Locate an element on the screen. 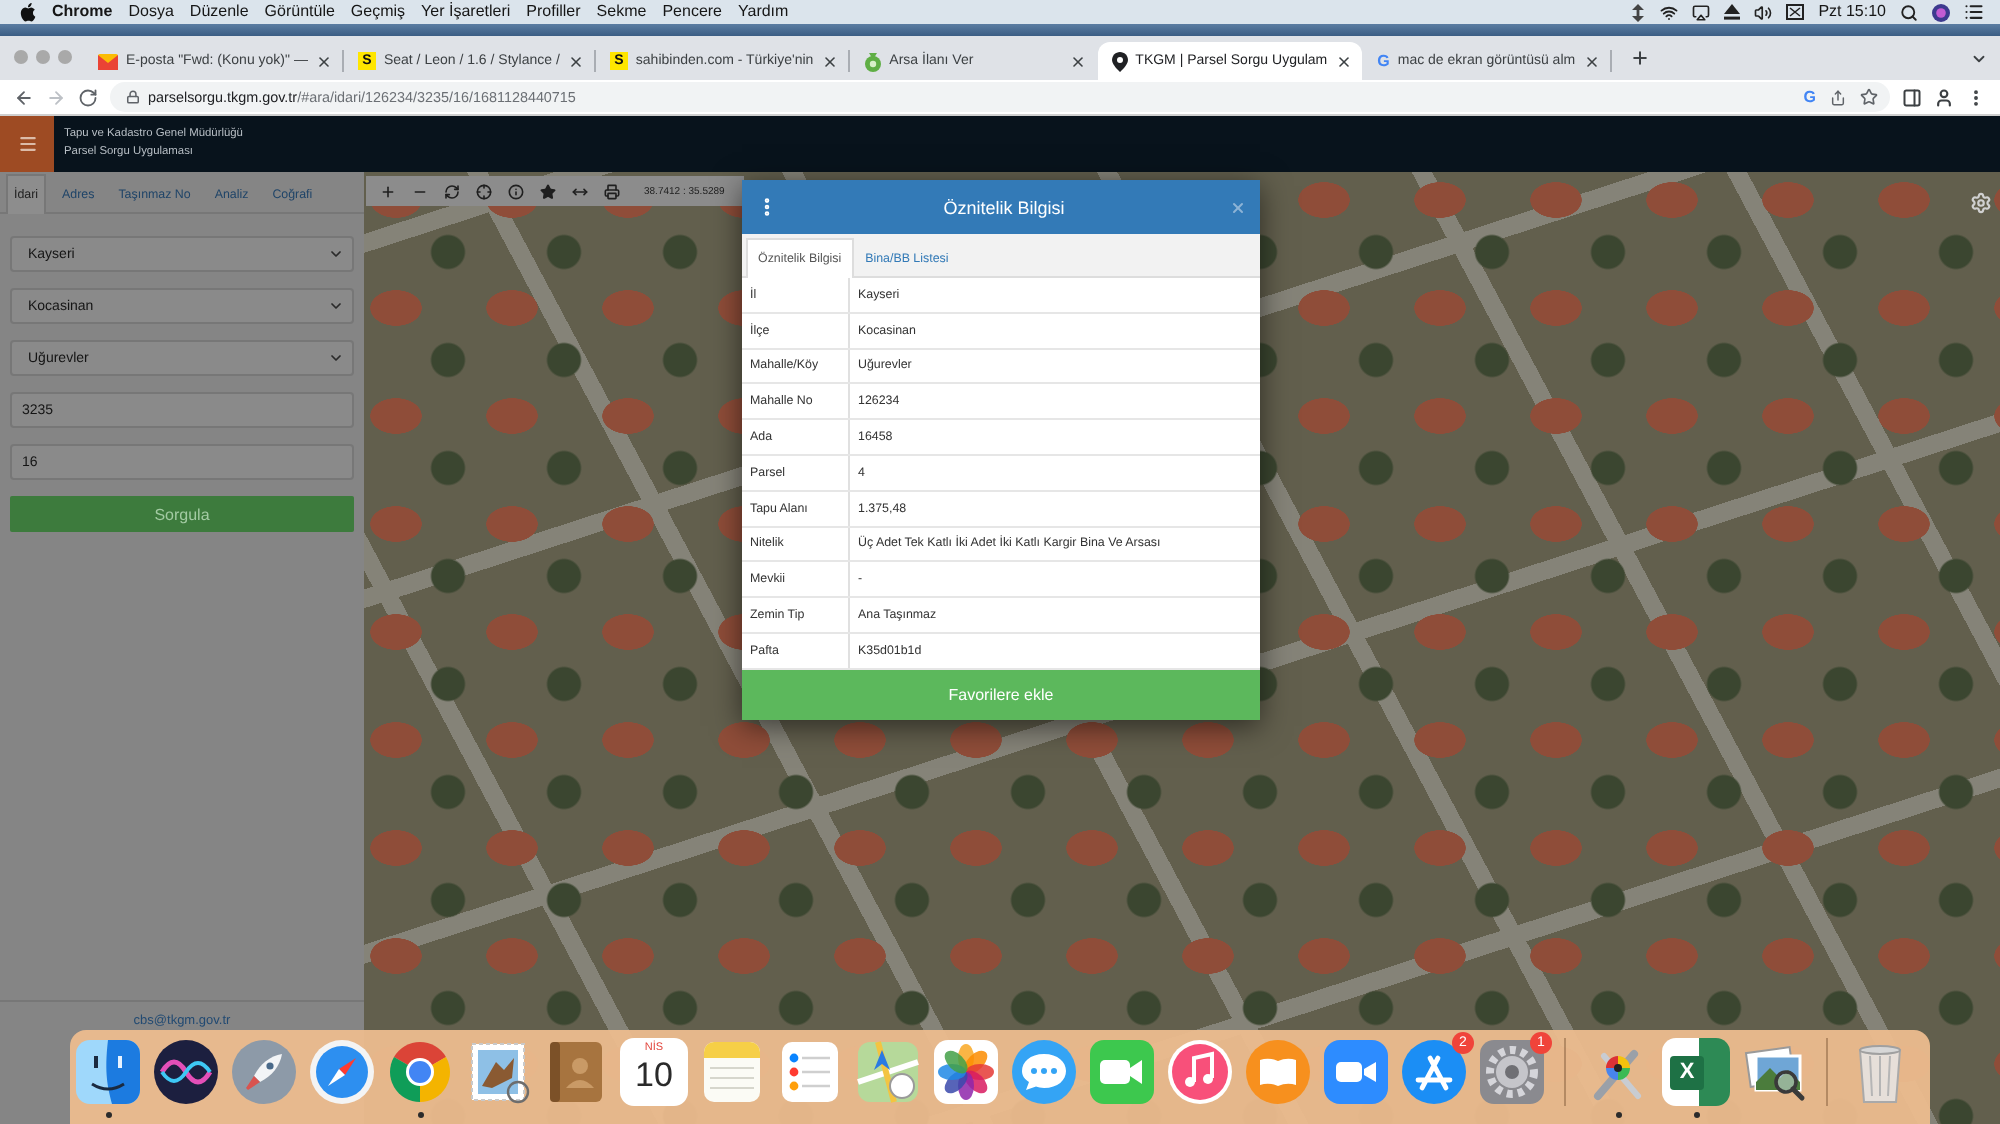 The height and width of the screenshot is (1124, 2000). volume-icon is located at coordinates (1763, 12).